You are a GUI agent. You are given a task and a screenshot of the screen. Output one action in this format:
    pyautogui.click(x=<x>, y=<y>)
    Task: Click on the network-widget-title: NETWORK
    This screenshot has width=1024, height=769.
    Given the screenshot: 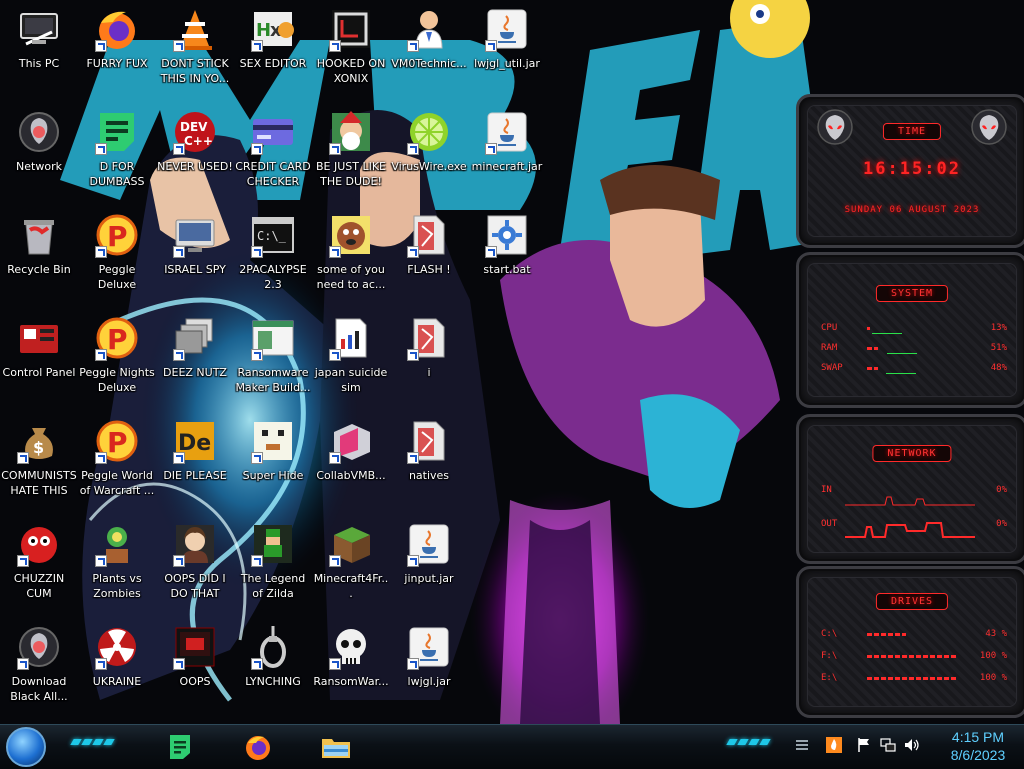 What is the action you would take?
    pyautogui.click(x=912, y=453)
    